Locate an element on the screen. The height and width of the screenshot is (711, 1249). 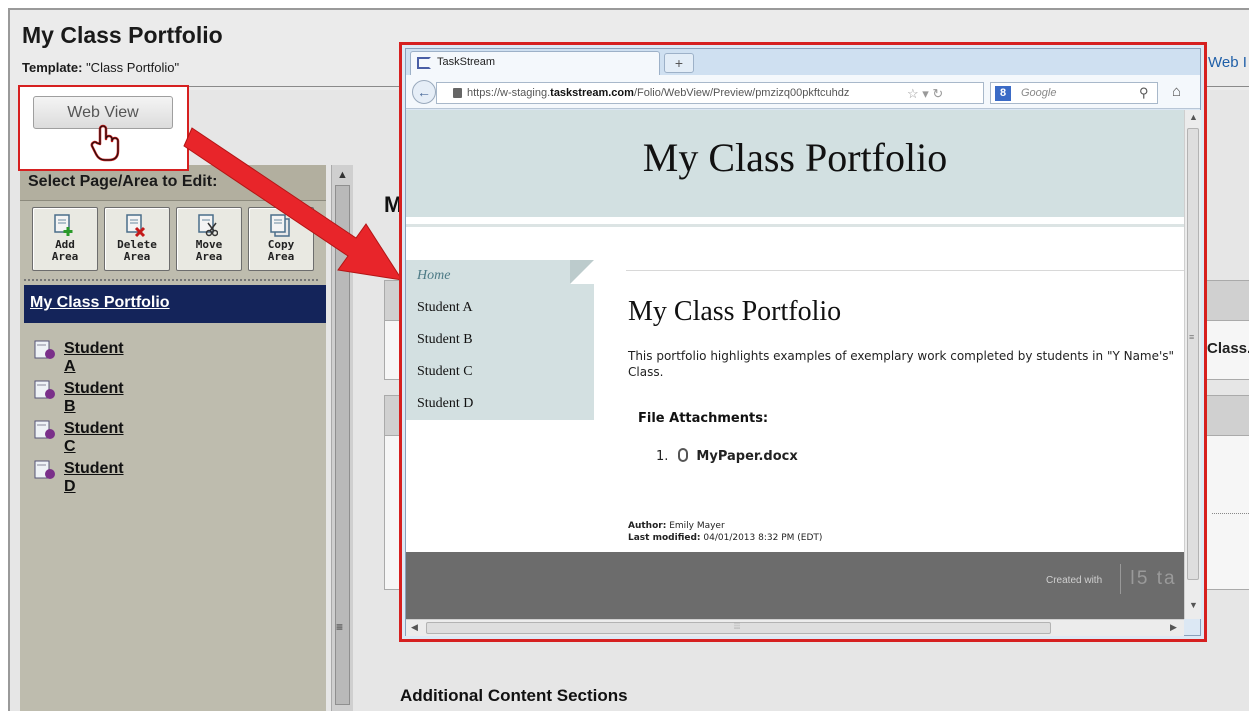
add-area-label: Add Area is located at coordinates (65, 250).